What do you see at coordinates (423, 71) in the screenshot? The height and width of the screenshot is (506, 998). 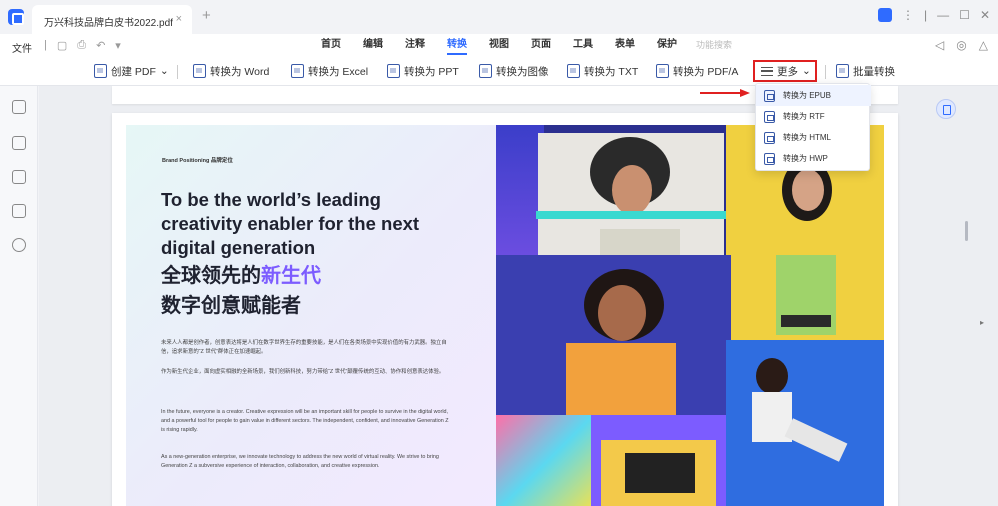 I see `convert-to-ppt-button: 转换为 PPT` at bounding box center [423, 71].